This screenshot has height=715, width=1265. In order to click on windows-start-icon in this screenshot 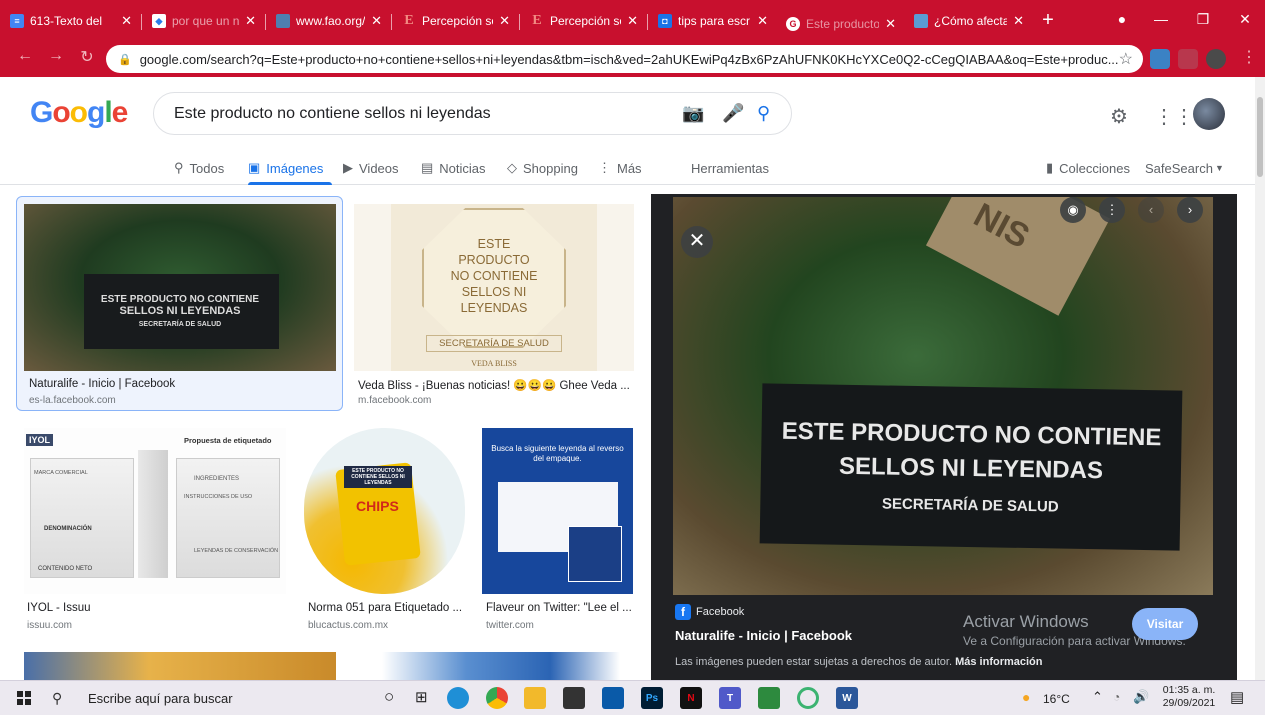, I will do `click(24, 698)`.